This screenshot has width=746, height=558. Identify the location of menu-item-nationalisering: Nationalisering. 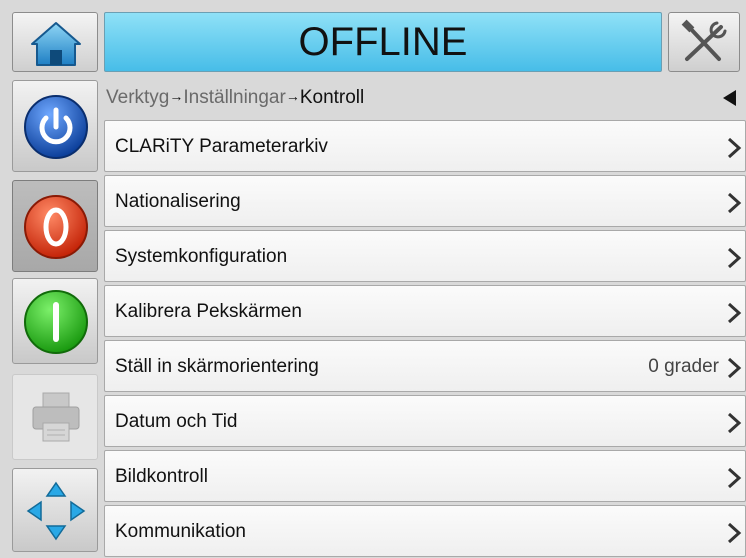
(425, 201).